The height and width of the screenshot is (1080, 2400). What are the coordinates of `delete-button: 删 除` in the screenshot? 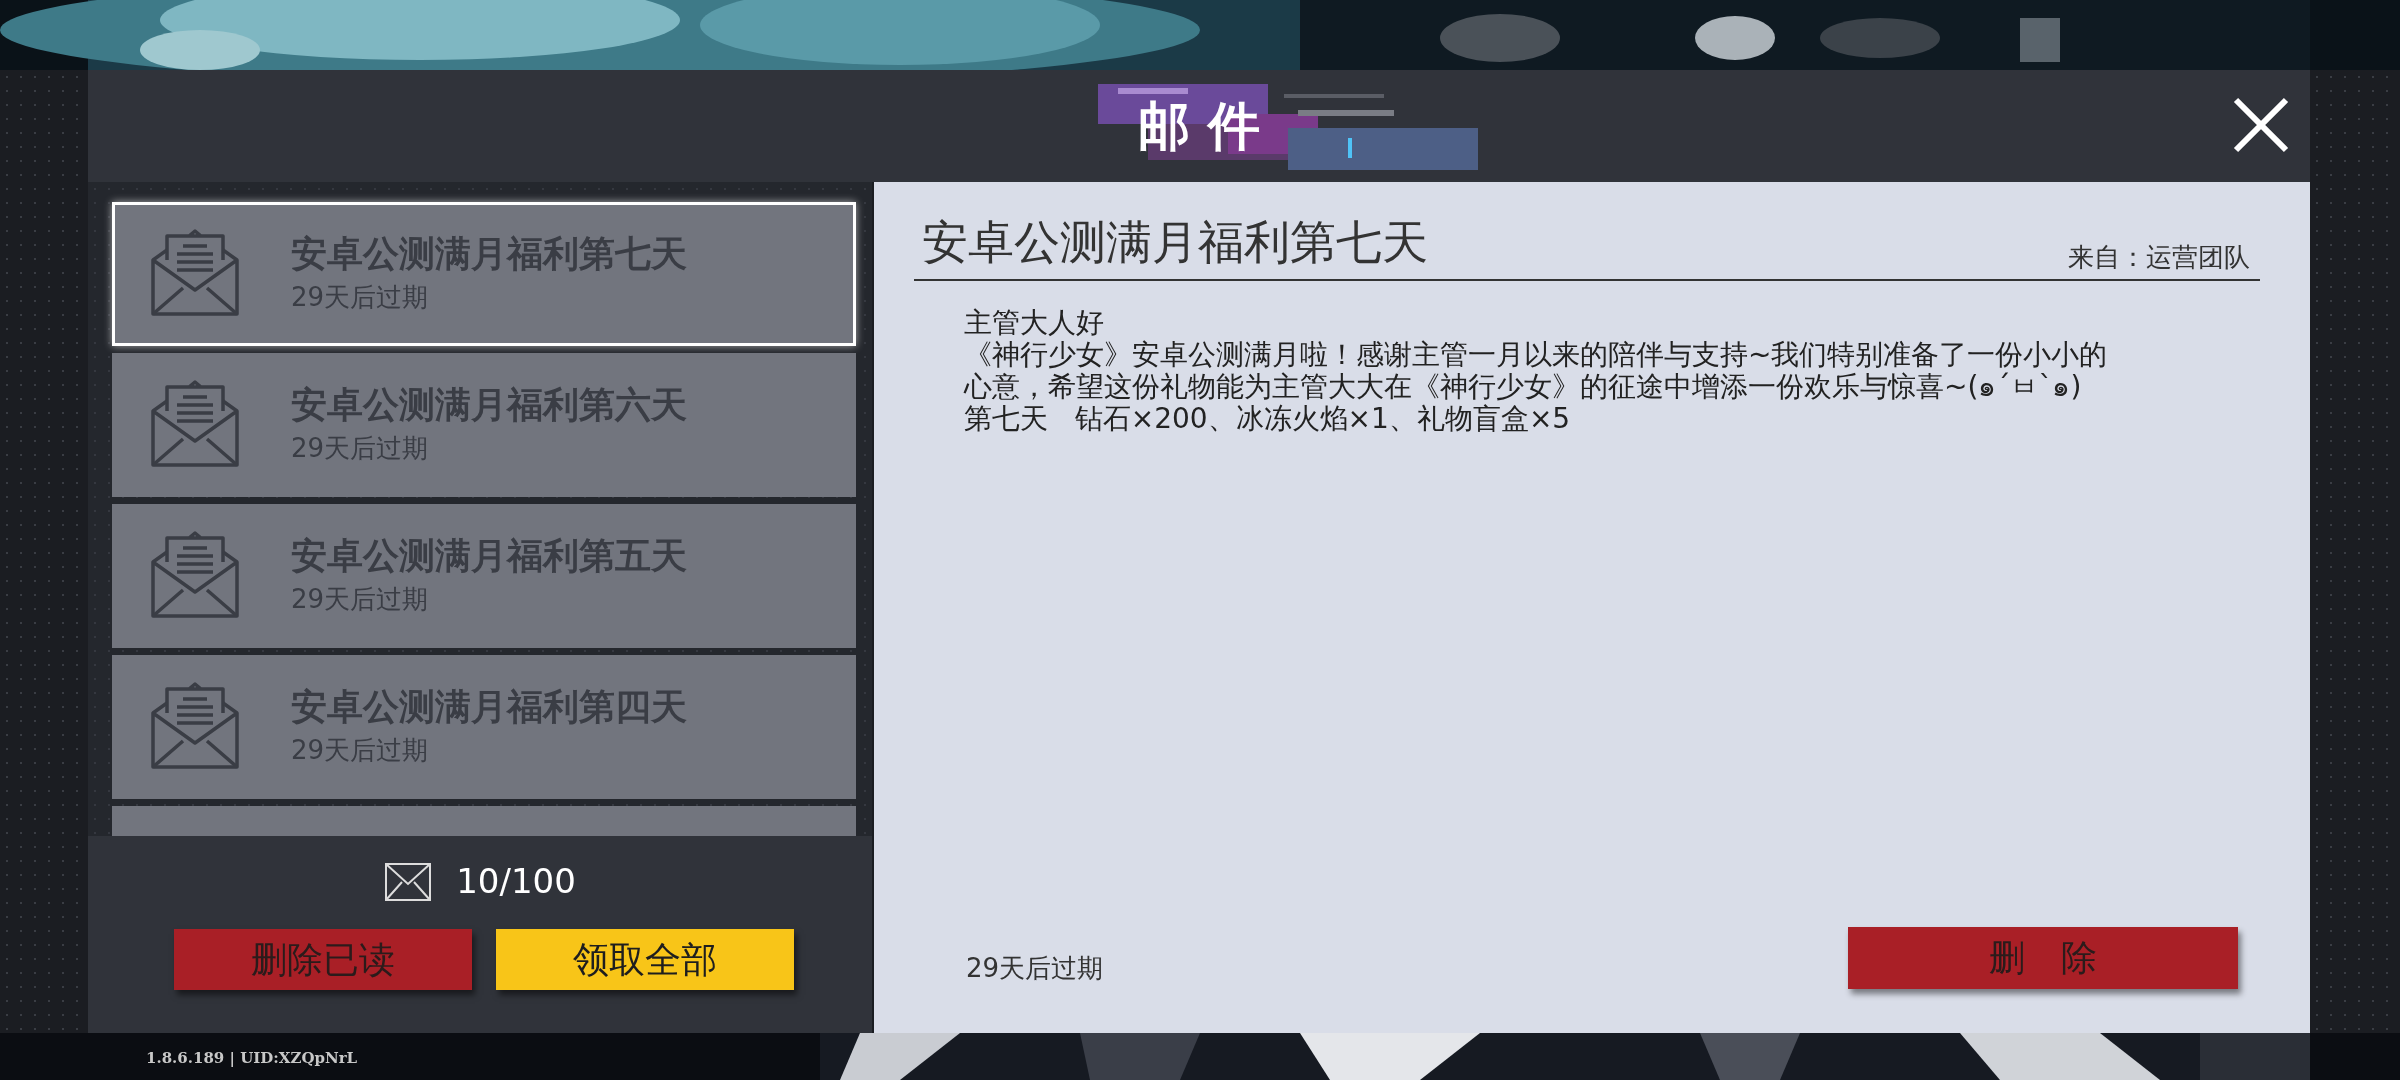 It's located at (2043, 958).